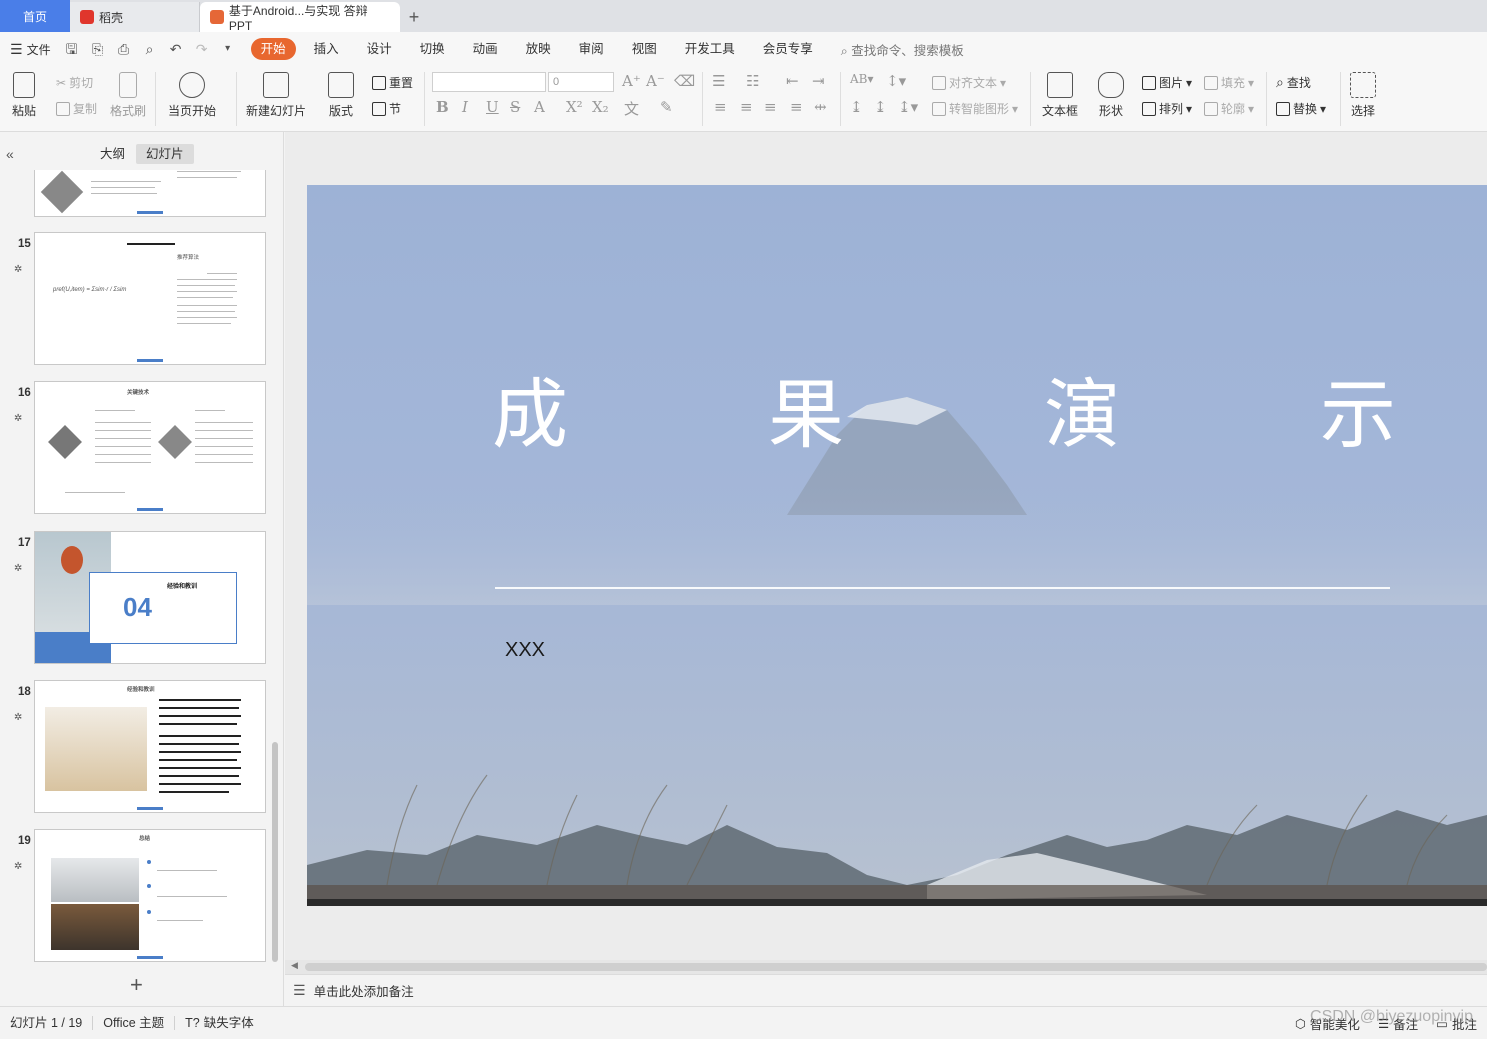 Image resolution: width=1487 pixels, height=1039 pixels. What do you see at coordinates (150, 49) in the screenshot?
I see `print-preview-icon: ⌕` at bounding box center [150, 49].